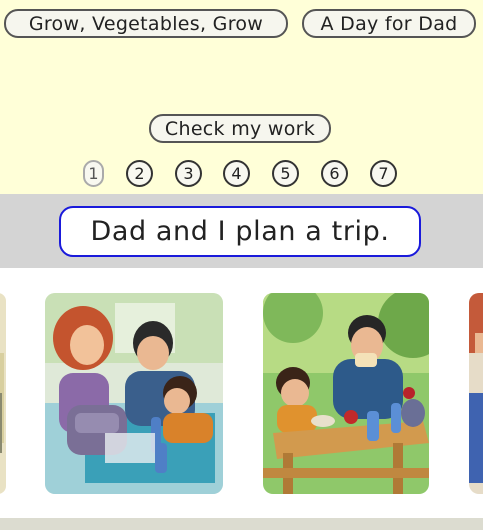  What do you see at coordinates (134, 393) in the screenshot?
I see `family-packing-backpack-illustration` at bounding box center [134, 393].